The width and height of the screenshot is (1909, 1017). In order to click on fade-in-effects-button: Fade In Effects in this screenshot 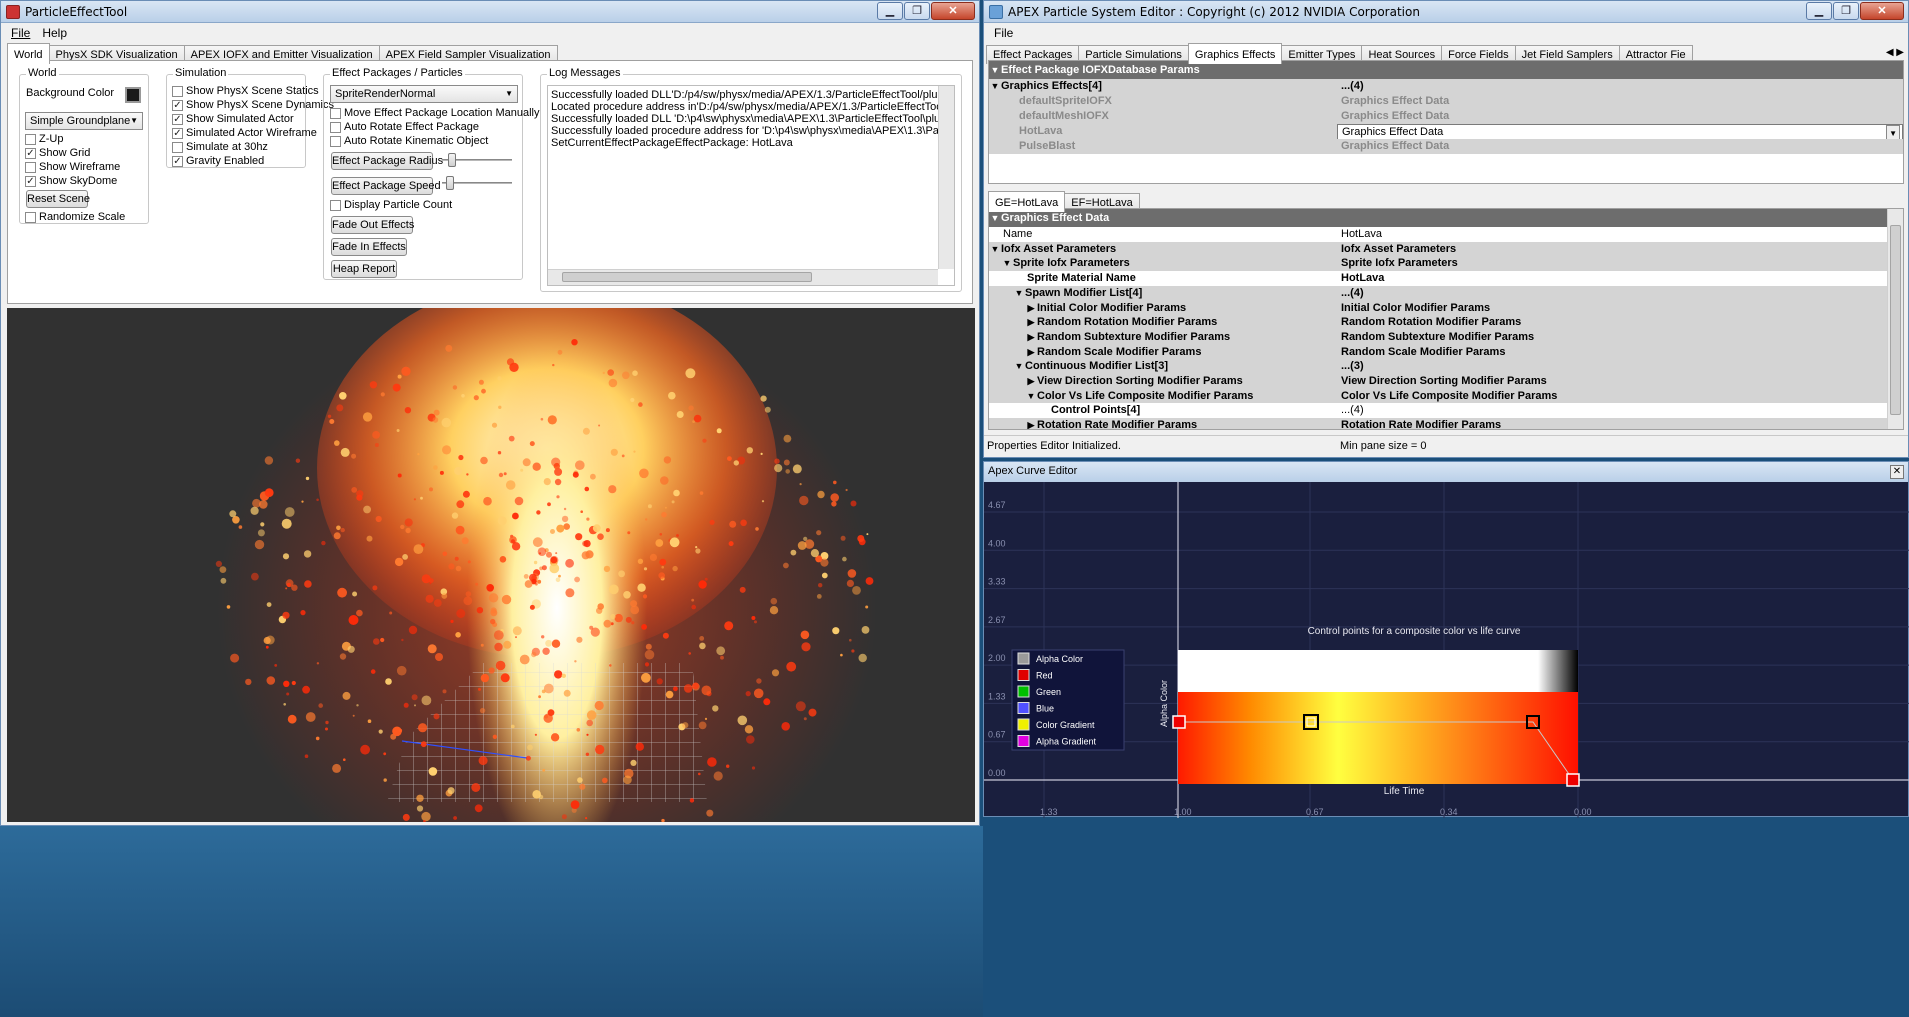, I will do `click(369, 247)`.